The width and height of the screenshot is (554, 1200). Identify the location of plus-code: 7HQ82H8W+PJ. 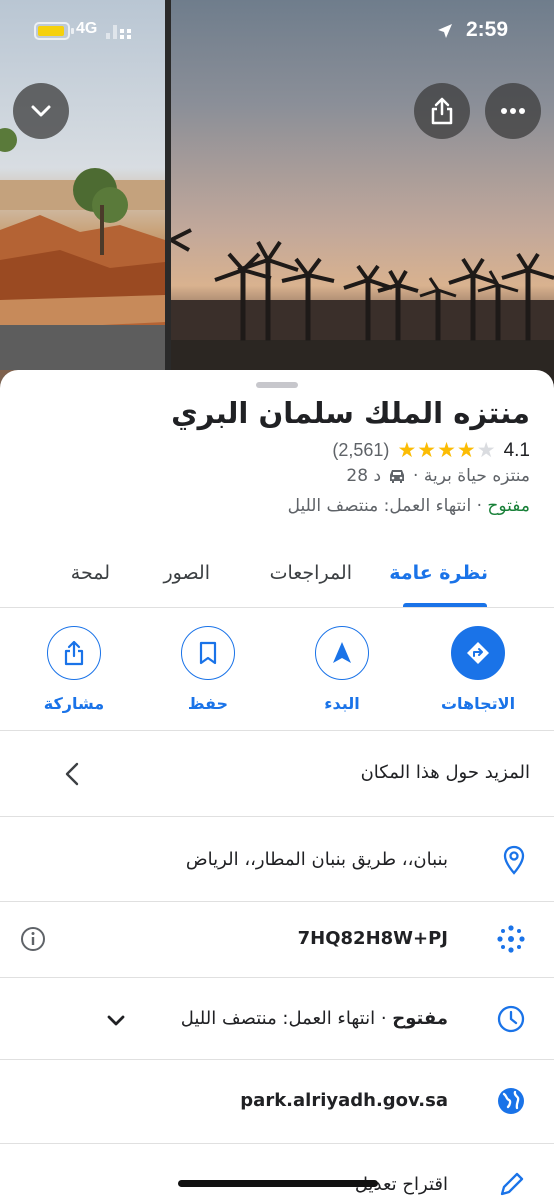
(372, 938).